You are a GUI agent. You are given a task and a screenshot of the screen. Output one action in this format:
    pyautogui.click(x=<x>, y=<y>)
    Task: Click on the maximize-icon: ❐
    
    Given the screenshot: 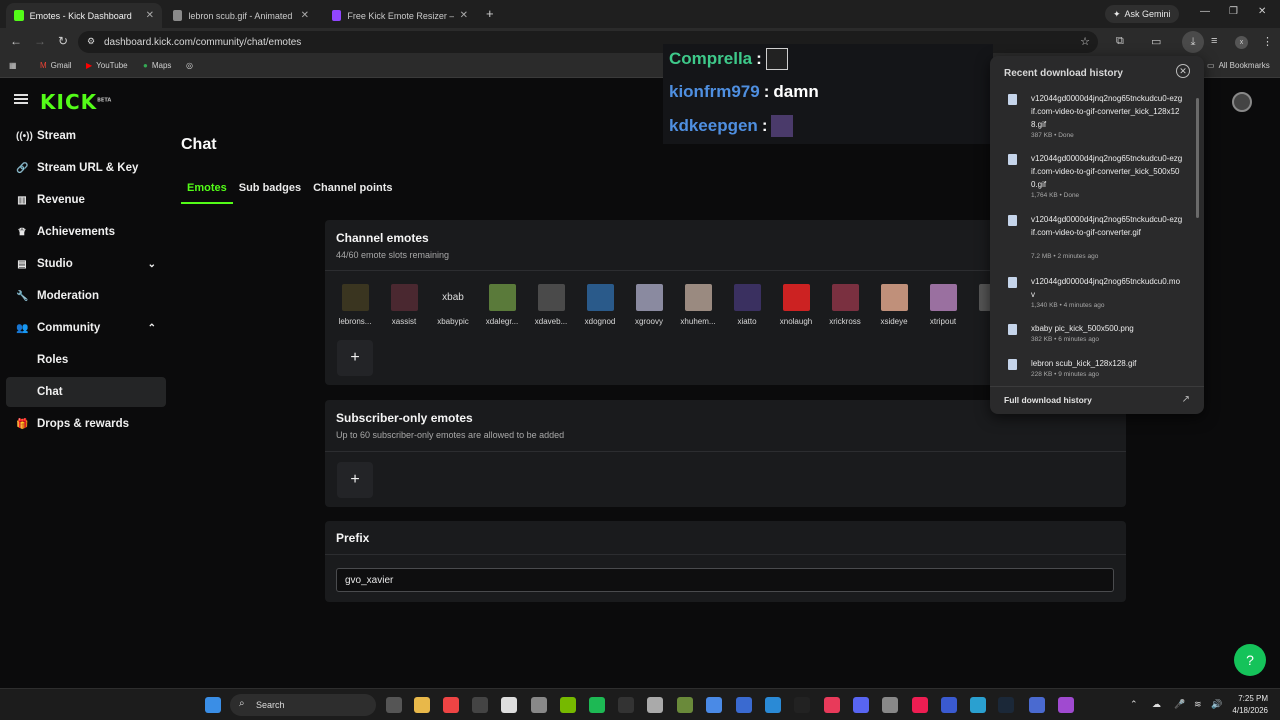 What is the action you would take?
    pyautogui.click(x=1233, y=11)
    